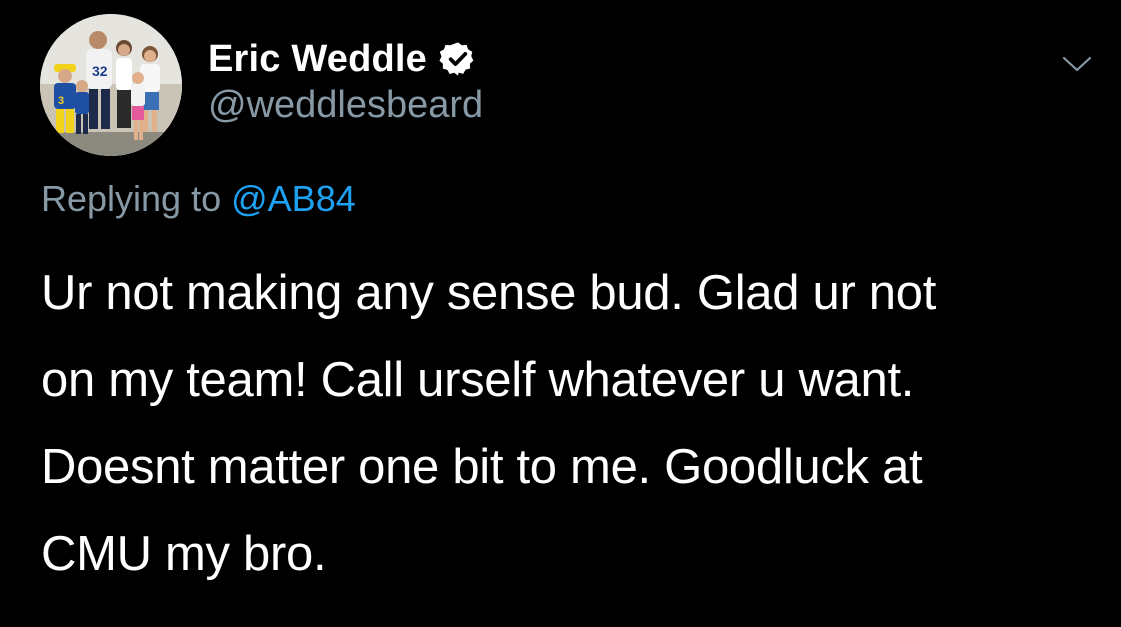 Image resolution: width=1121 pixels, height=627 pixels. Describe the element at coordinates (1077, 63) in the screenshot. I see `chevron-down-icon` at that location.